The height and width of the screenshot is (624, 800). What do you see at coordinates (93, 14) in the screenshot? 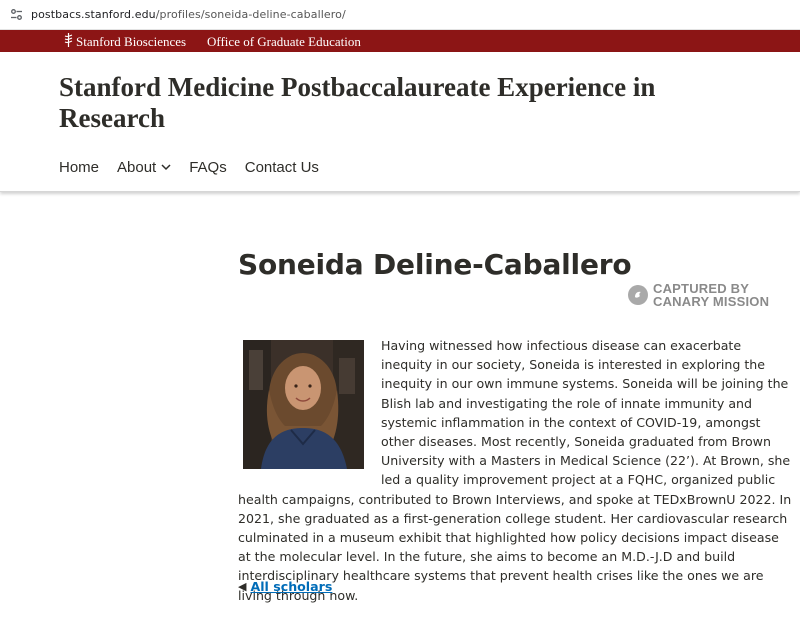
I see `url-host: postbacs.stanford.edu` at bounding box center [93, 14].